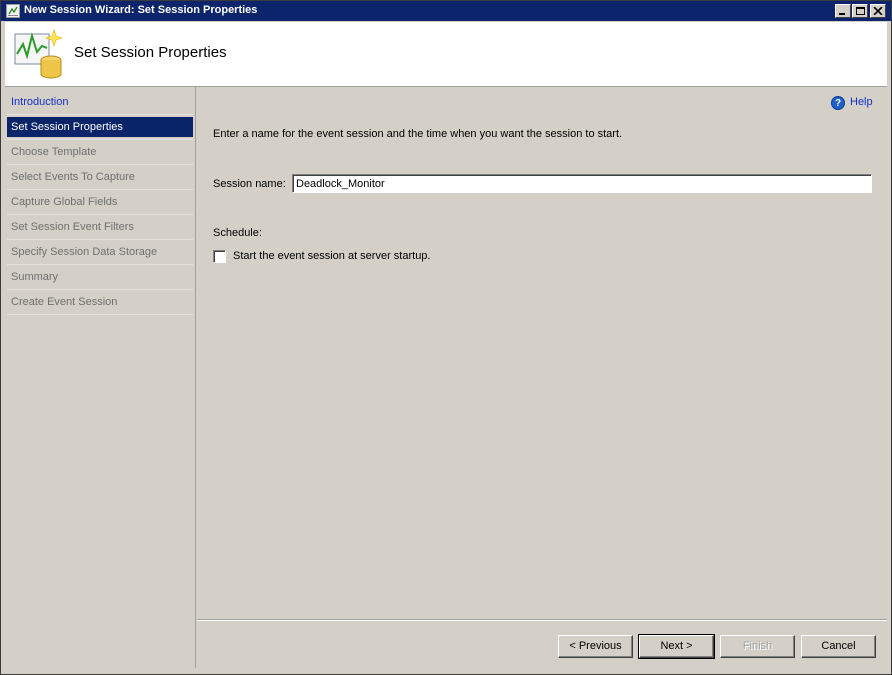  What do you see at coordinates (64, 302) in the screenshot?
I see `nav-step-create-event-session: Create Event Session` at bounding box center [64, 302].